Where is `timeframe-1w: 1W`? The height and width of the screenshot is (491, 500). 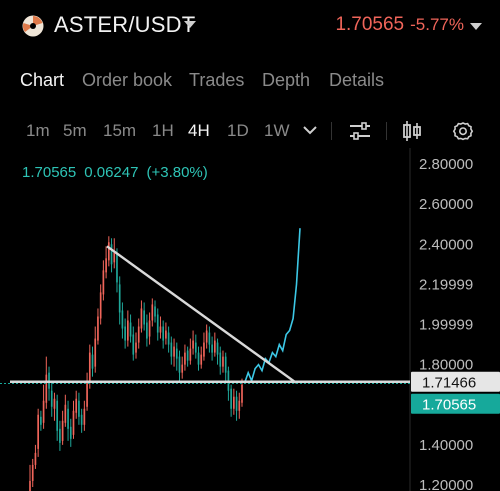
timeframe-1w: 1W is located at coordinates (277, 131).